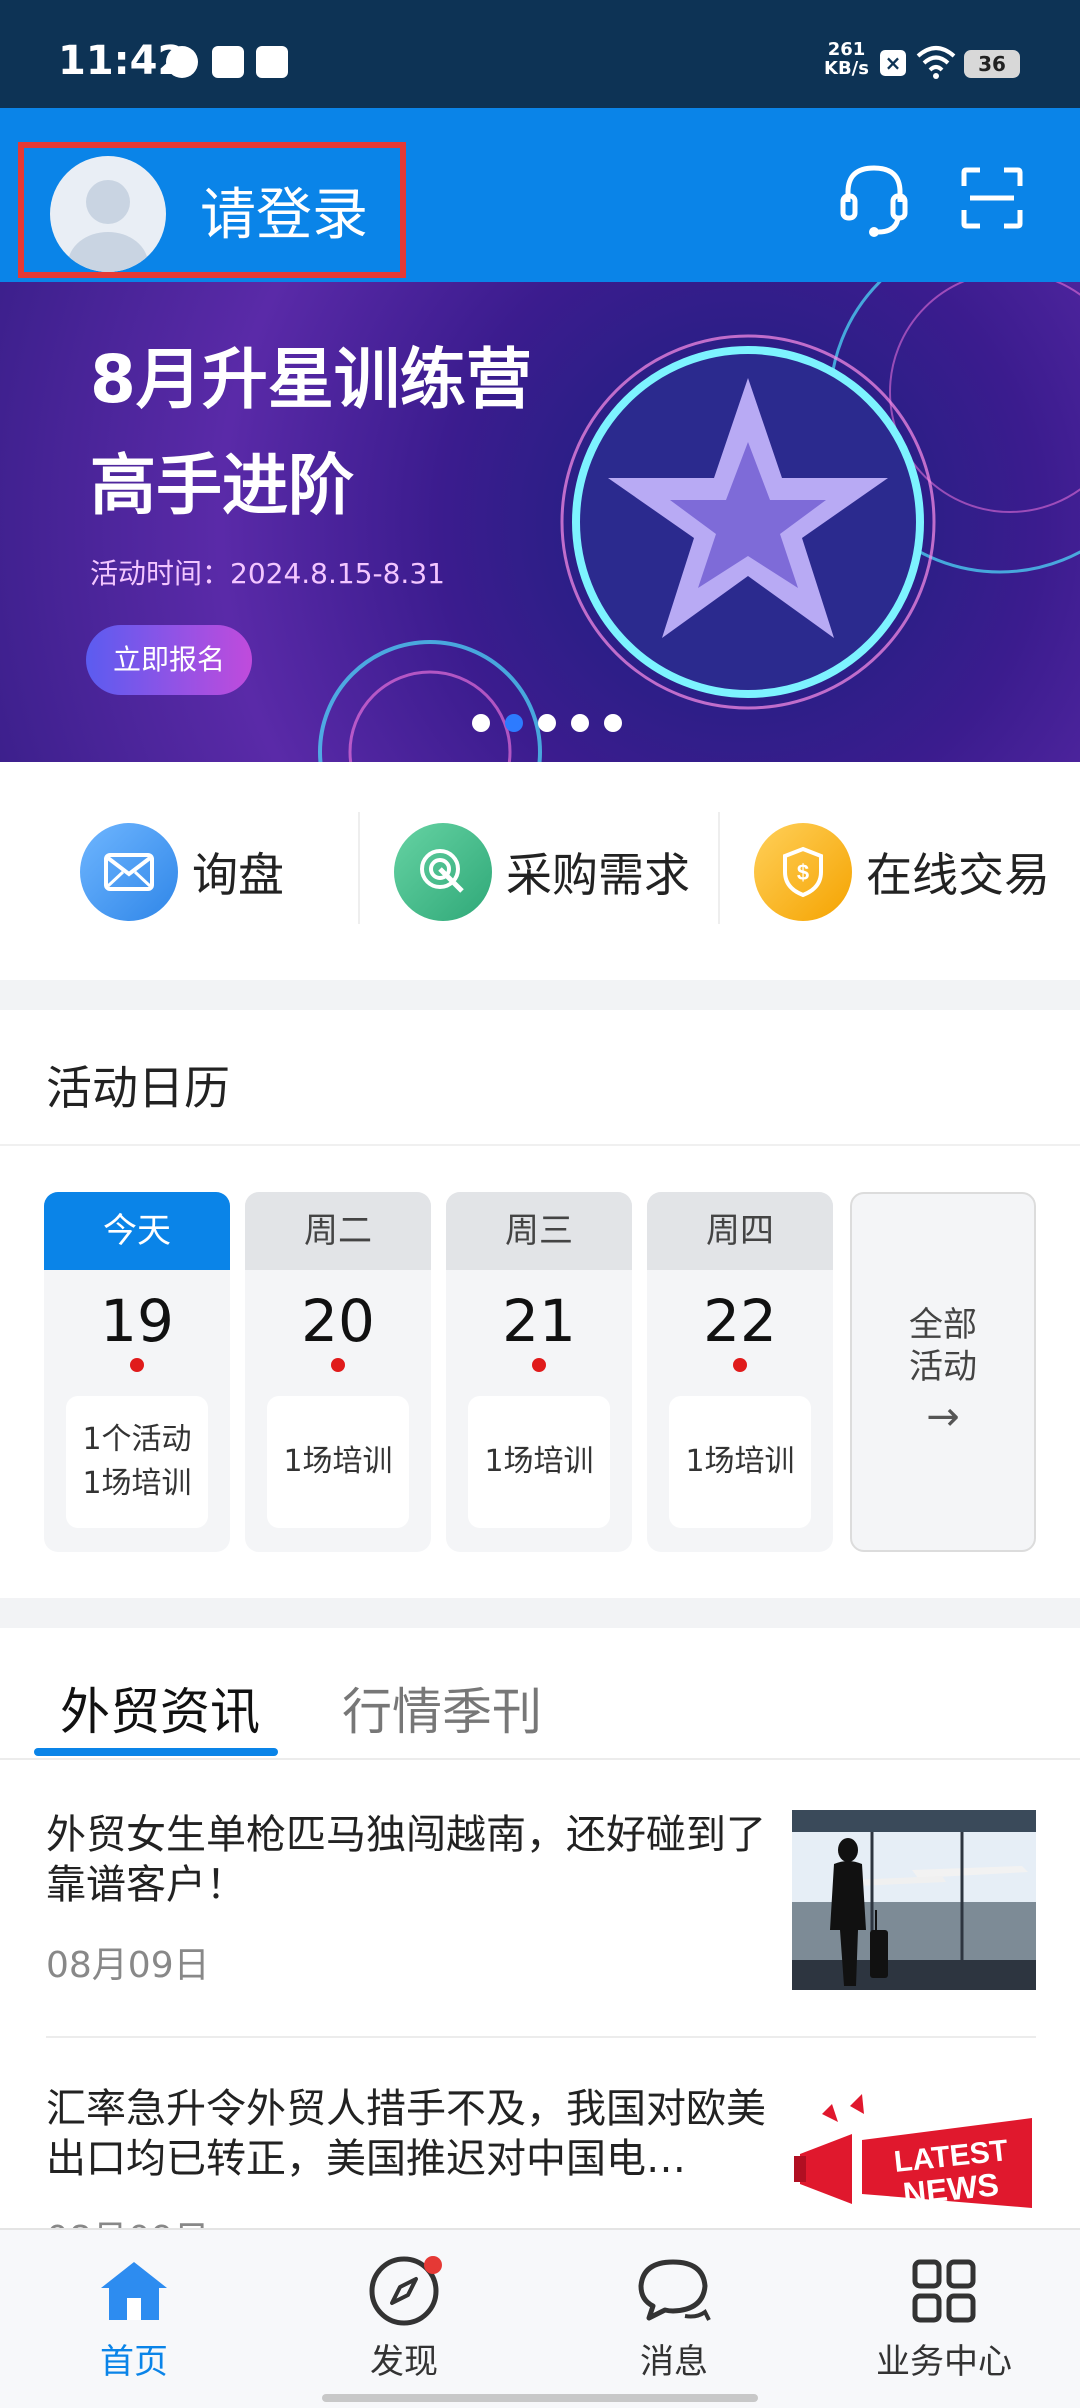  I want to click on news-title: 外贸女生单枪匹马独闯越南，还好碰到了靠谱客户！, so click(406, 1860).